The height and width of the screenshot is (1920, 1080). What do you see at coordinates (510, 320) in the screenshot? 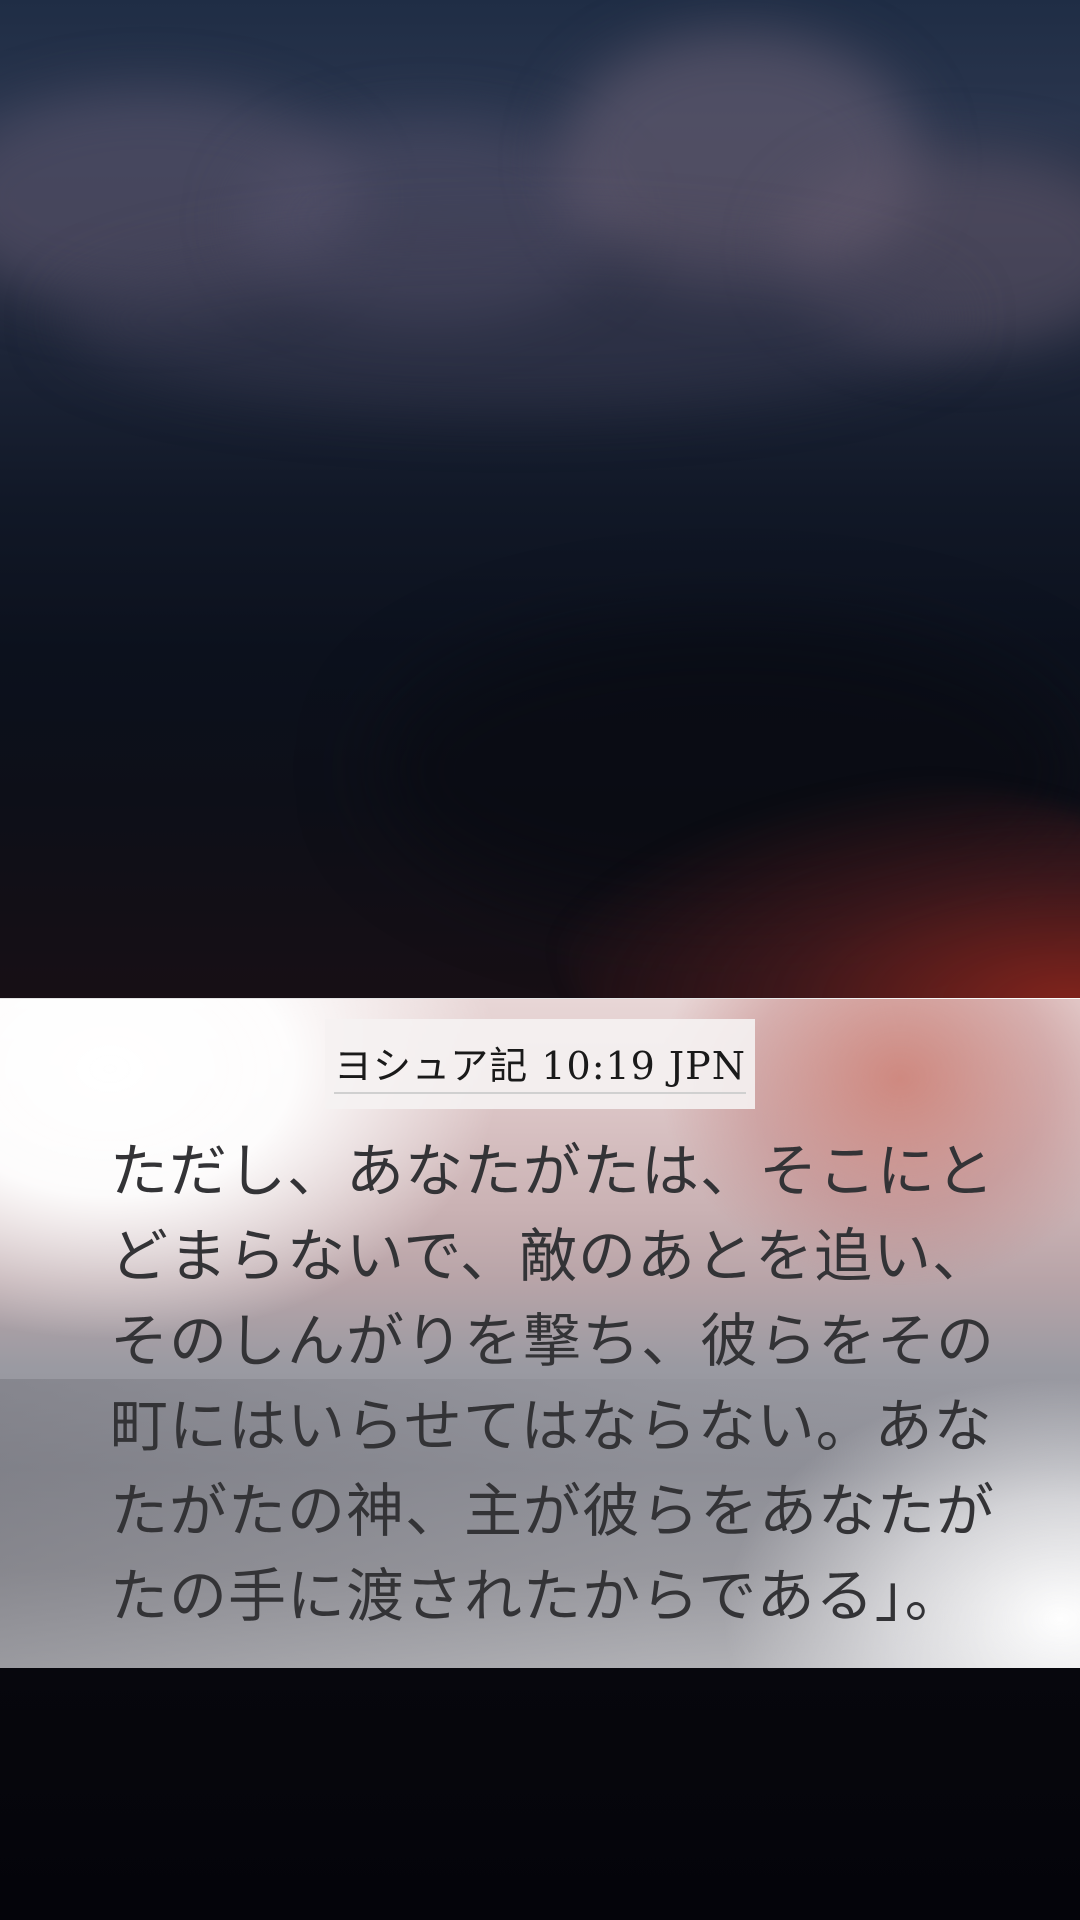
I see `cloud` at bounding box center [510, 320].